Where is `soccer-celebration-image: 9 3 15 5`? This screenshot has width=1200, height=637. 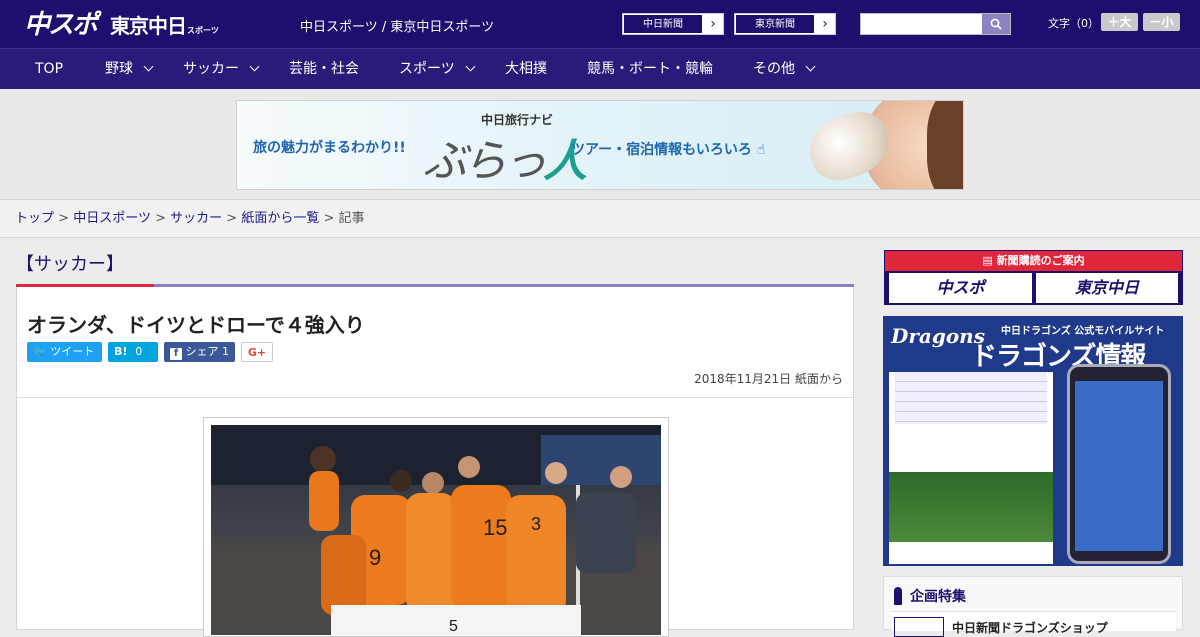 soccer-celebration-image: 9 3 15 5 is located at coordinates (436, 530).